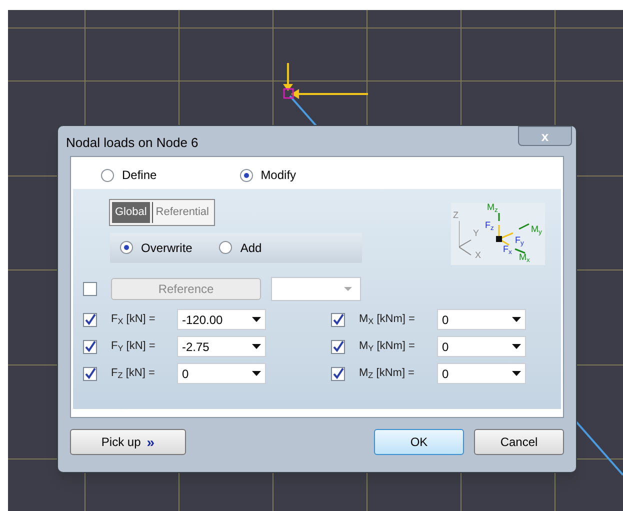 This screenshot has height=511, width=623. What do you see at coordinates (455, 215) in the screenshot?
I see `axis-label: Z` at bounding box center [455, 215].